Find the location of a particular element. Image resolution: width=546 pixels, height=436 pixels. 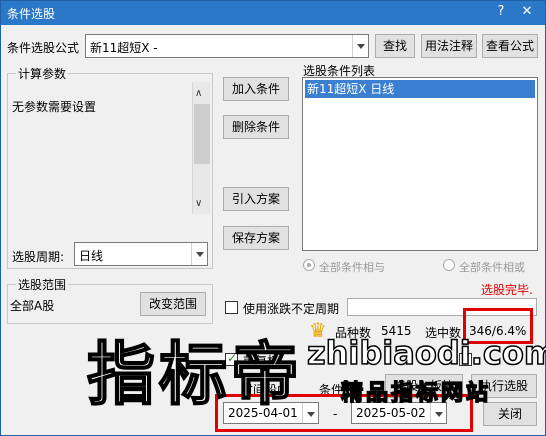

status-done: 选股完毕. is located at coordinates (507, 290).